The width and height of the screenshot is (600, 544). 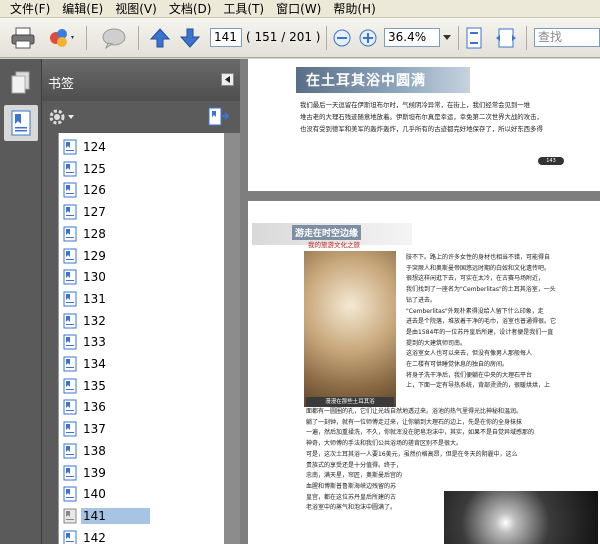 I want to click on previous-page-button, so click(x=160, y=38).